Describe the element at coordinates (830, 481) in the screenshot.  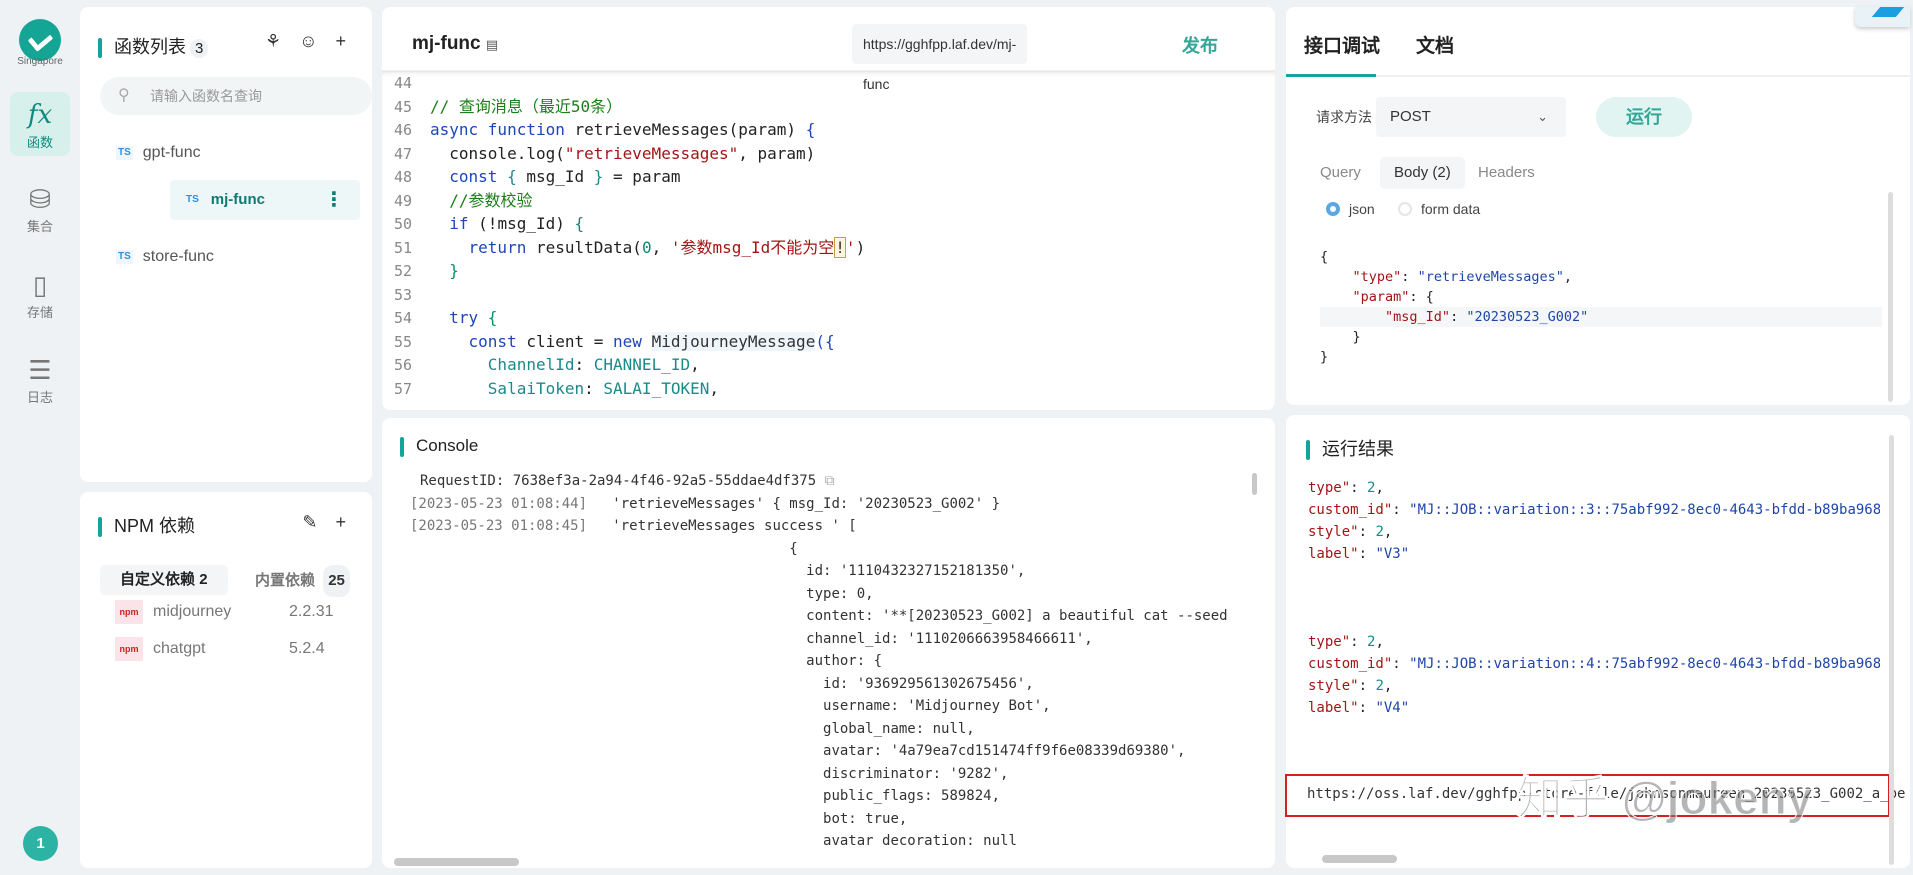
I see `copy-icon: ⧉` at that location.